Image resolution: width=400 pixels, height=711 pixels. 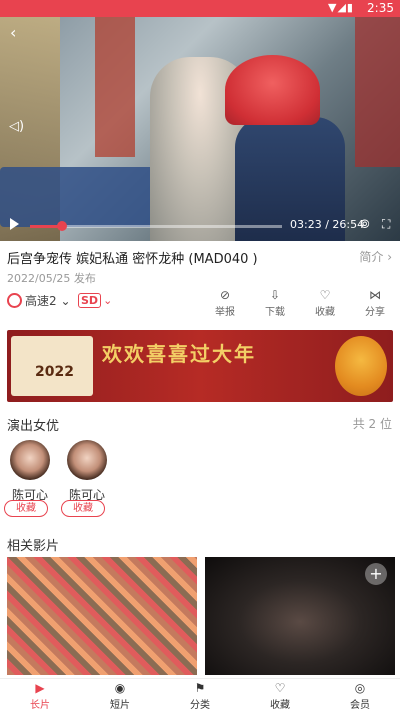 I want to click on status-icons: ▼◢▮, so click(x=341, y=7).